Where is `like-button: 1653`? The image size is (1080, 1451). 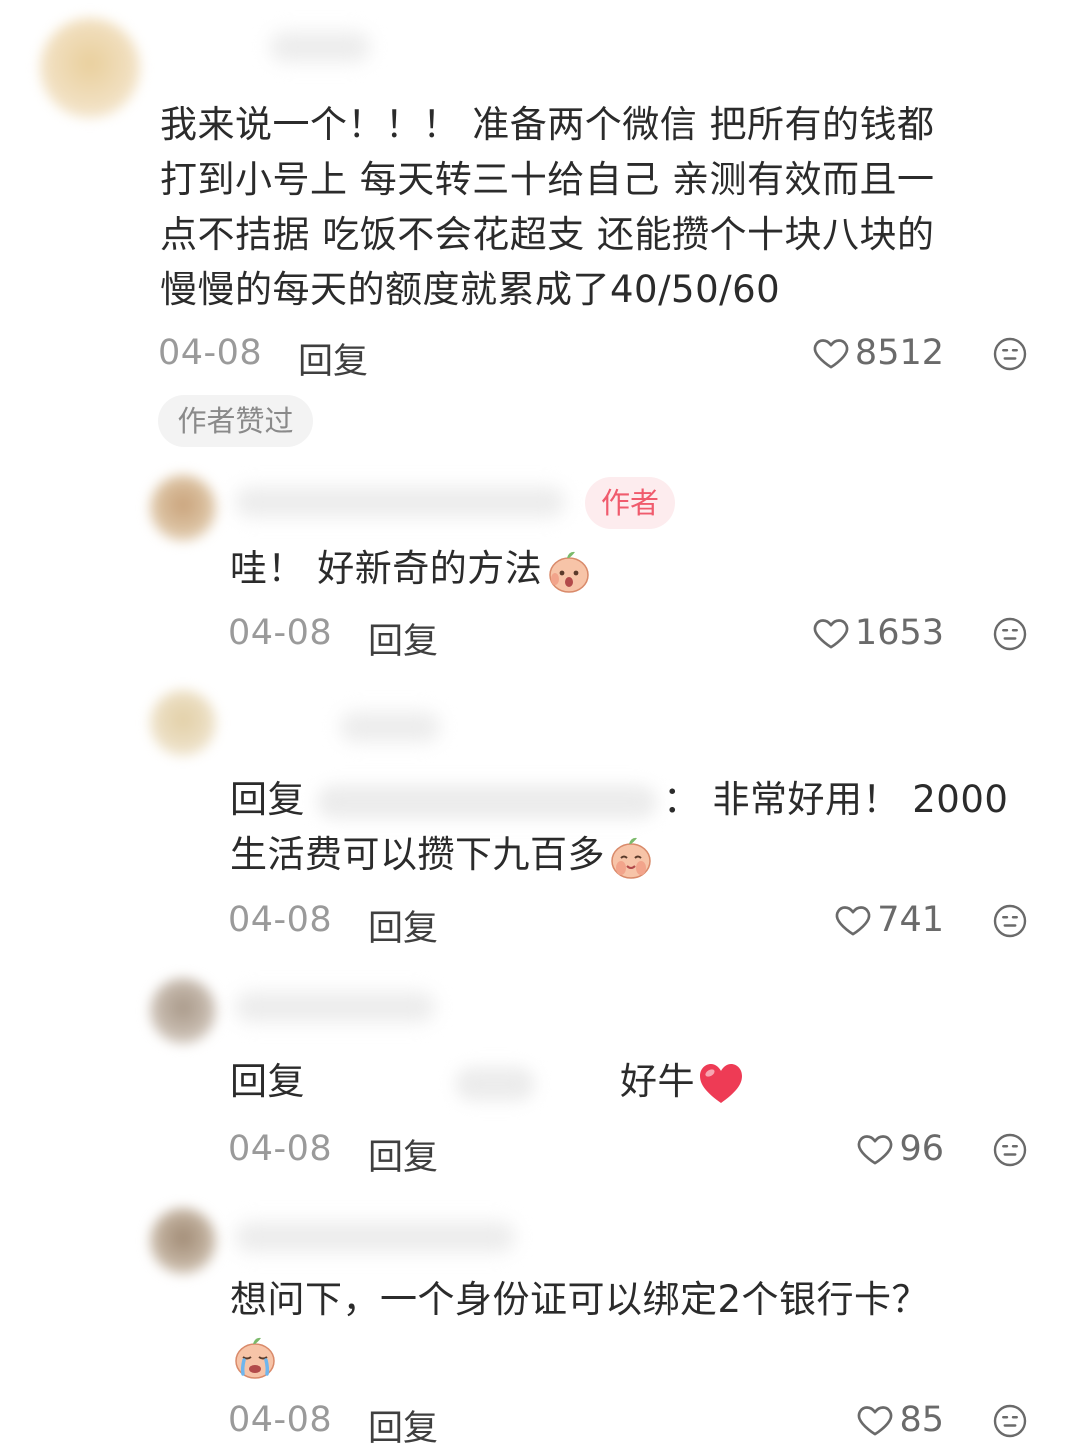
like-button: 1653 is located at coordinates (877, 633).